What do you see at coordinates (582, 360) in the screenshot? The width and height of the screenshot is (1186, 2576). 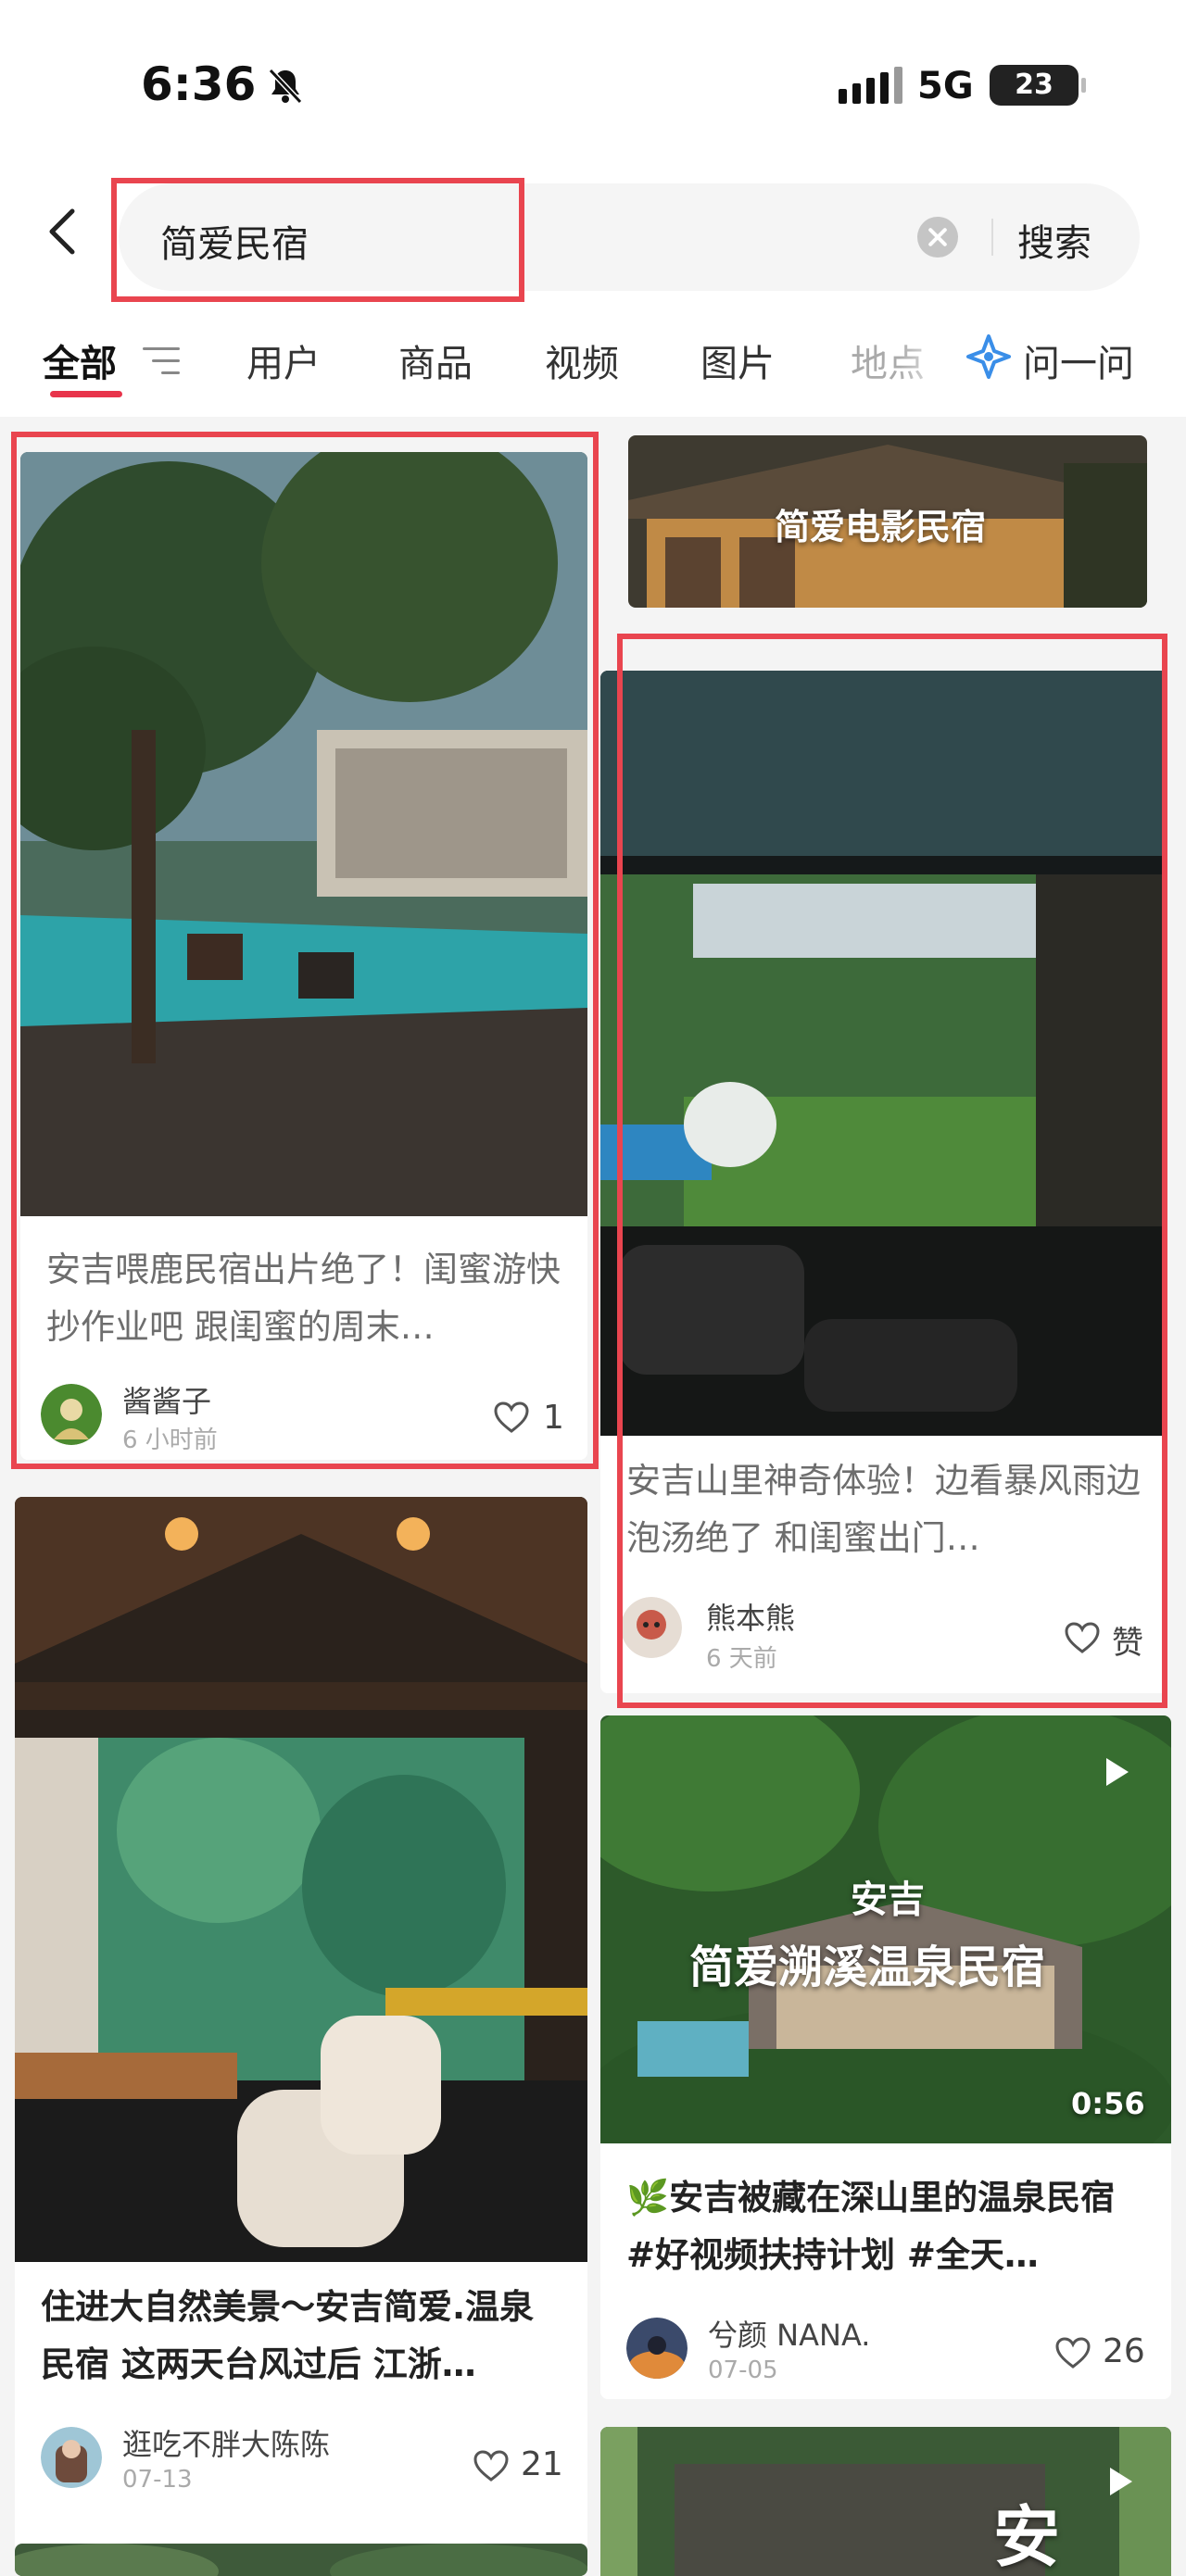 I see `tab-videos: 视频` at bounding box center [582, 360].